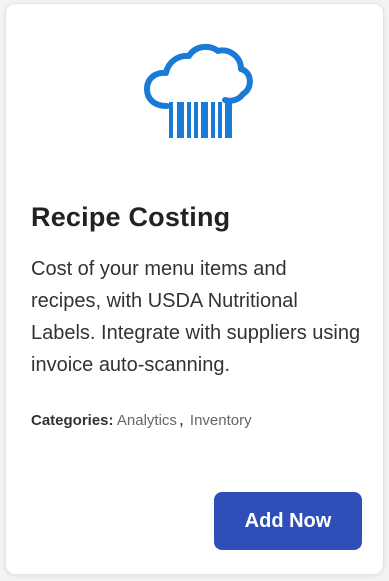  Describe the element at coordinates (288, 521) in the screenshot. I see `add-now-button: Add Now` at that location.